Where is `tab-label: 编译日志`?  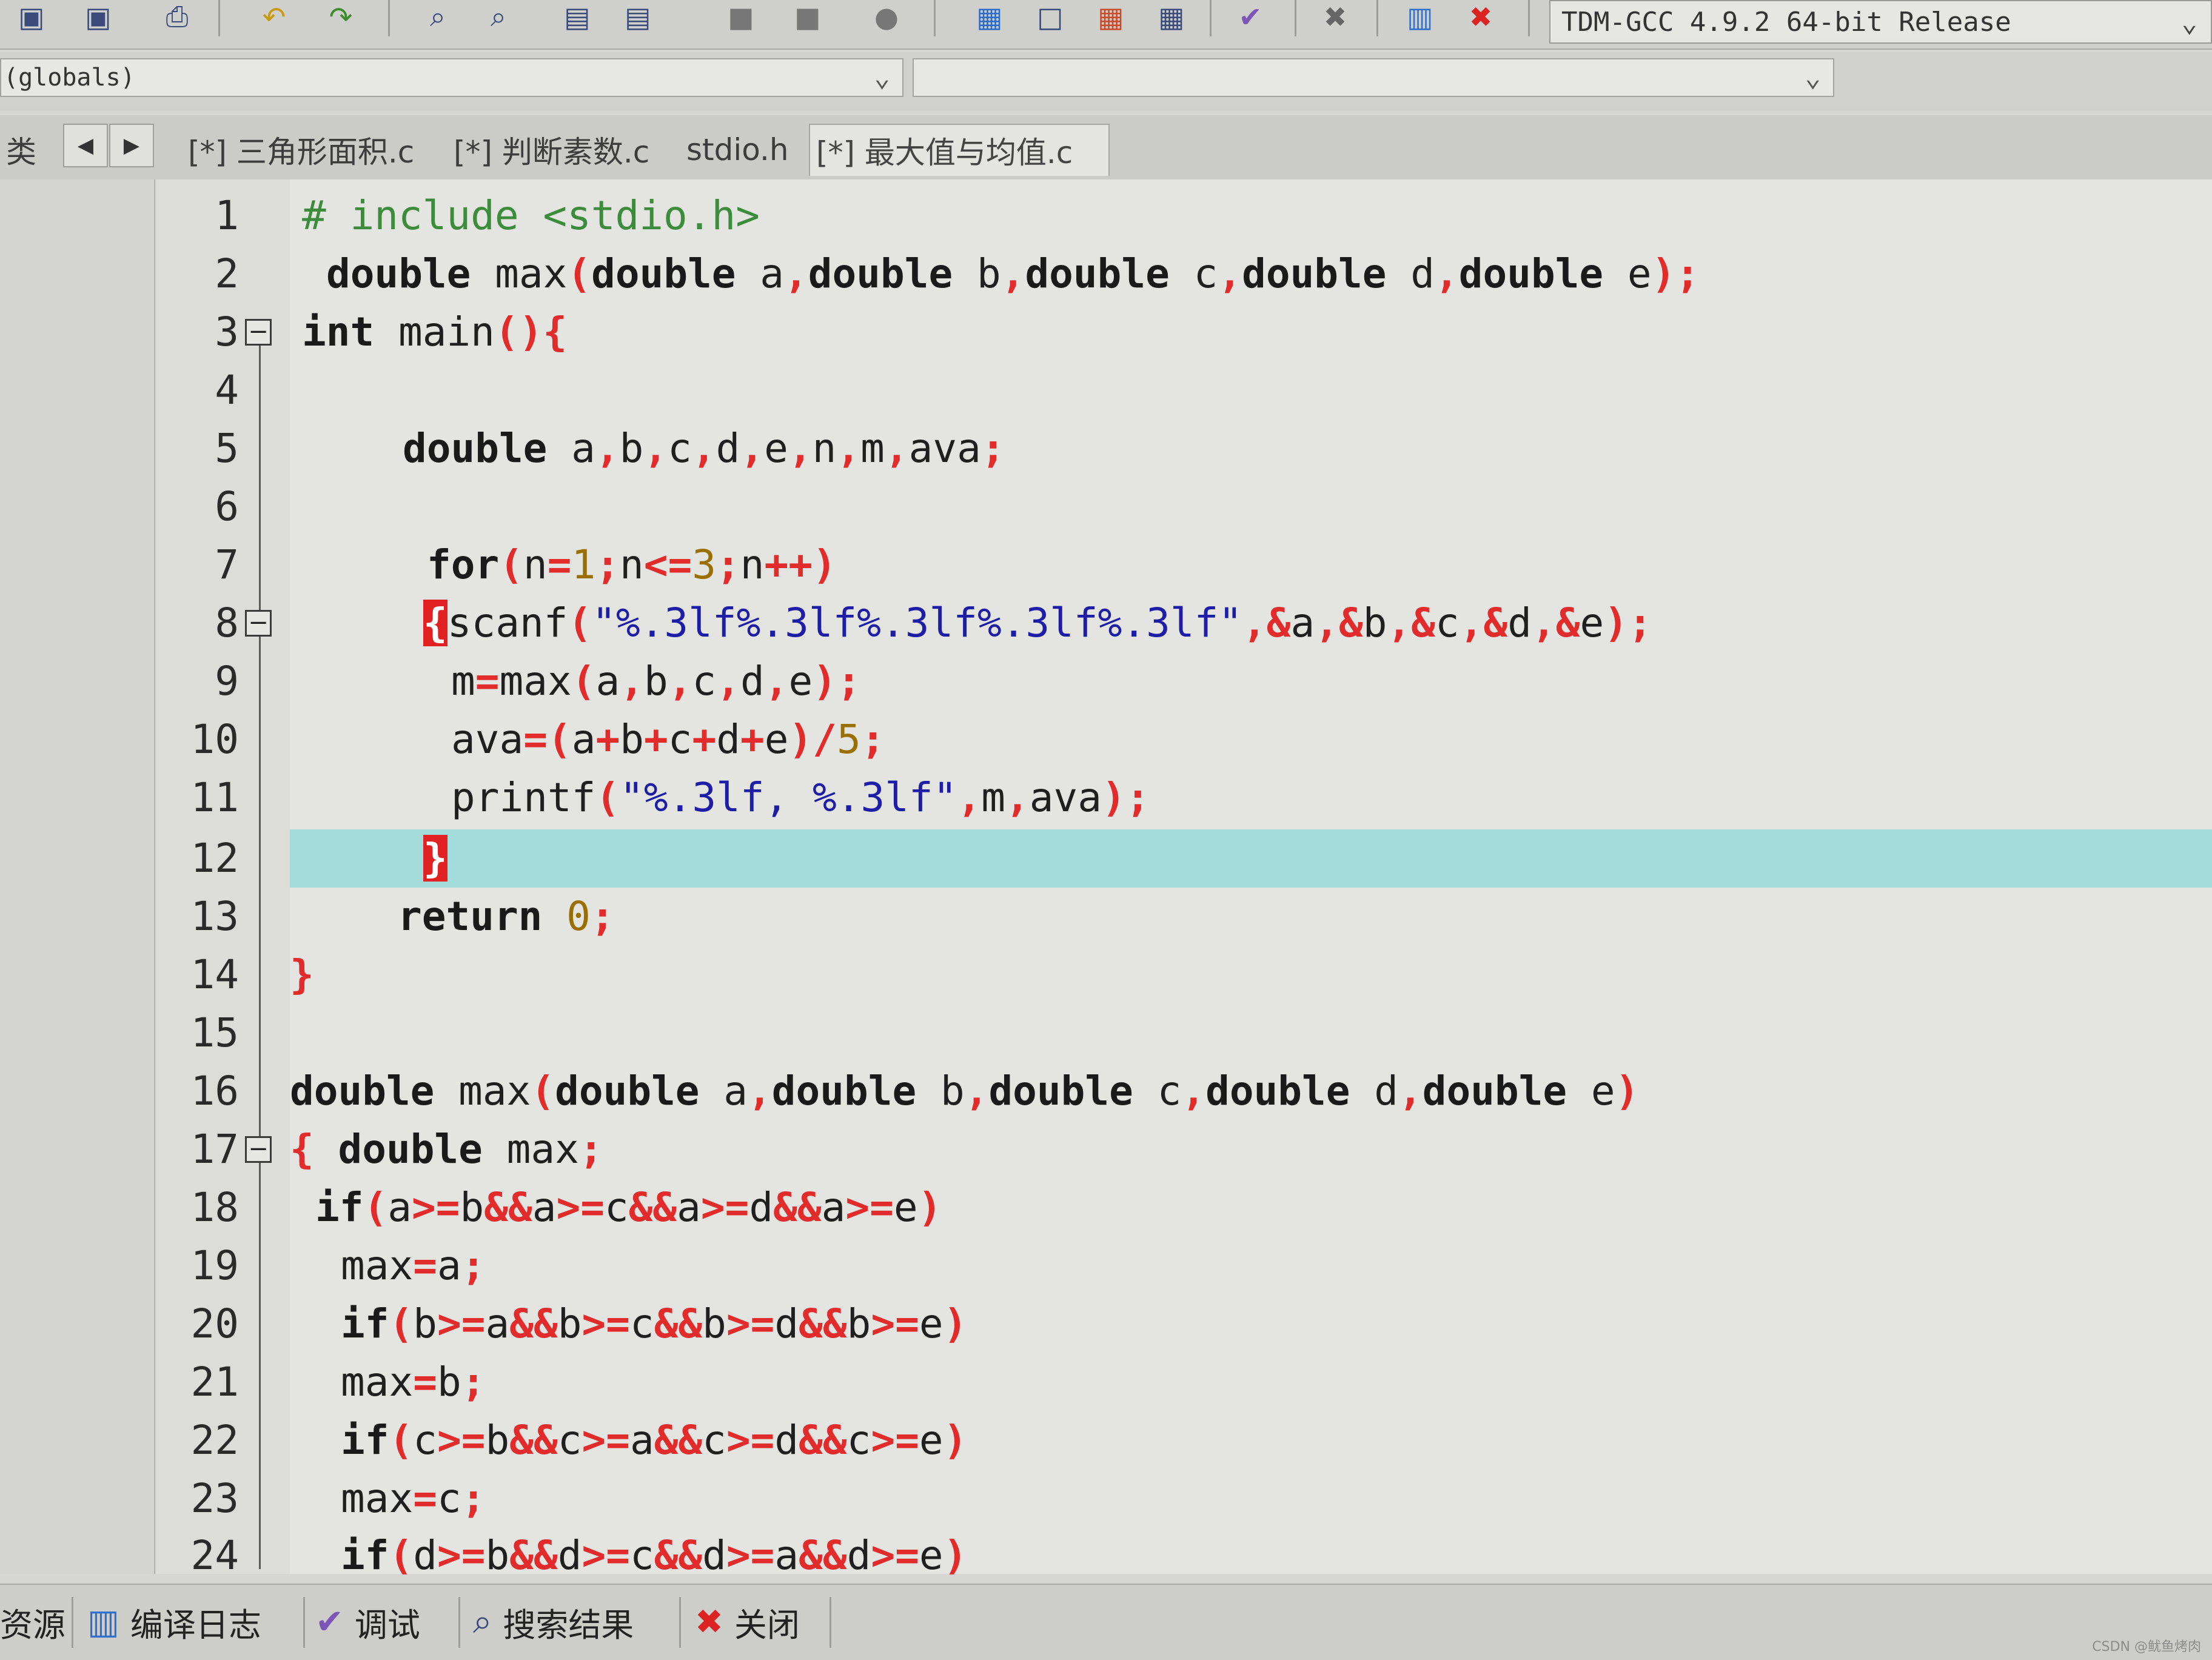 tab-label: 编译日志 is located at coordinates (195, 1624).